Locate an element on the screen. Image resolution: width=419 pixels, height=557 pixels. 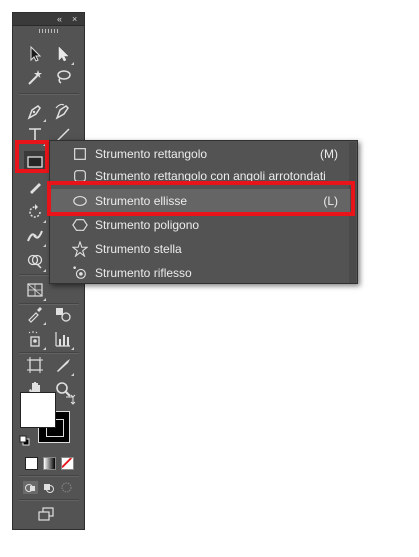
white-arrow-icon is located at coordinates (63, 54).